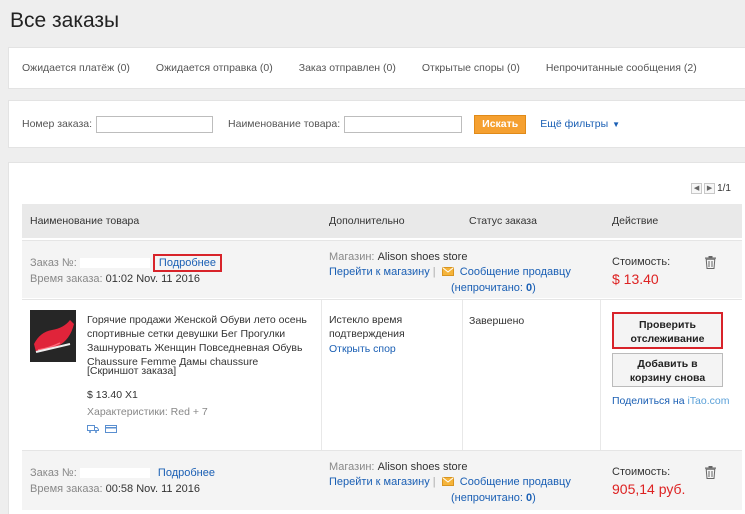  Describe the element at coordinates (574, 124) in the screenshot. I see `more-filters-label: Ещё фильтры` at that location.